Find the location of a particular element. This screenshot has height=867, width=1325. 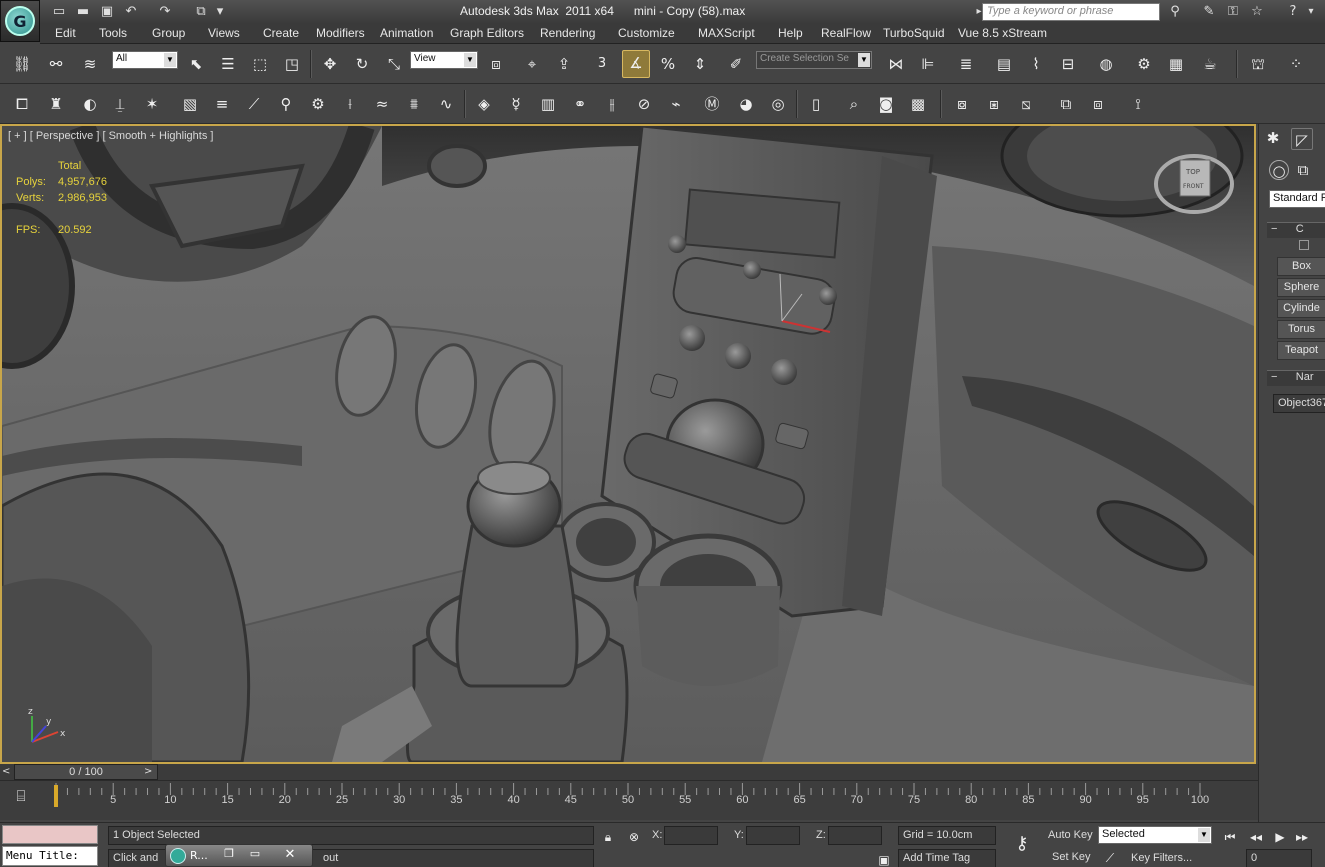

y-coordinate-input is located at coordinates (773, 835).